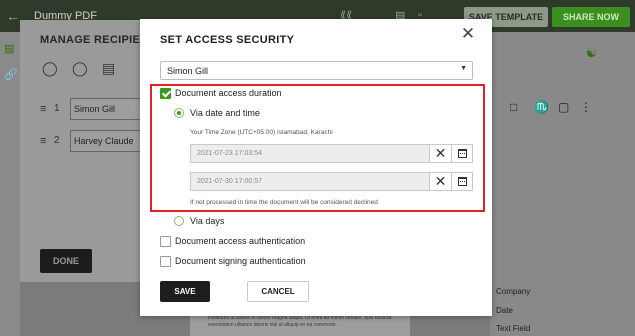  What do you see at coordinates (57, 108) in the screenshot?
I see `row-number: 1` at bounding box center [57, 108].